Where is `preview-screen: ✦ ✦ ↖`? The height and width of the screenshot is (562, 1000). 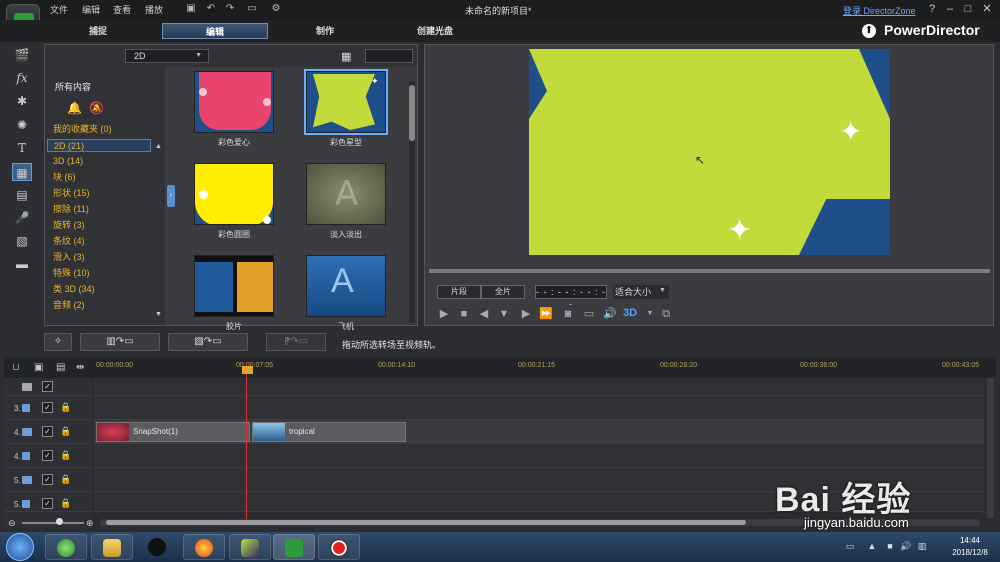
preview-screen: ✦ ✦ ↖ is located at coordinates (709, 152).